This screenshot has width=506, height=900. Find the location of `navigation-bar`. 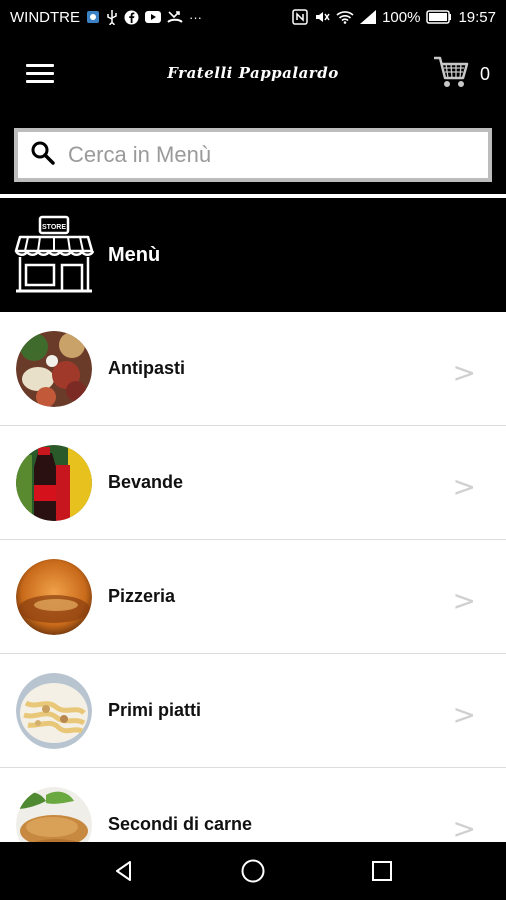

navigation-bar is located at coordinates (253, 871).